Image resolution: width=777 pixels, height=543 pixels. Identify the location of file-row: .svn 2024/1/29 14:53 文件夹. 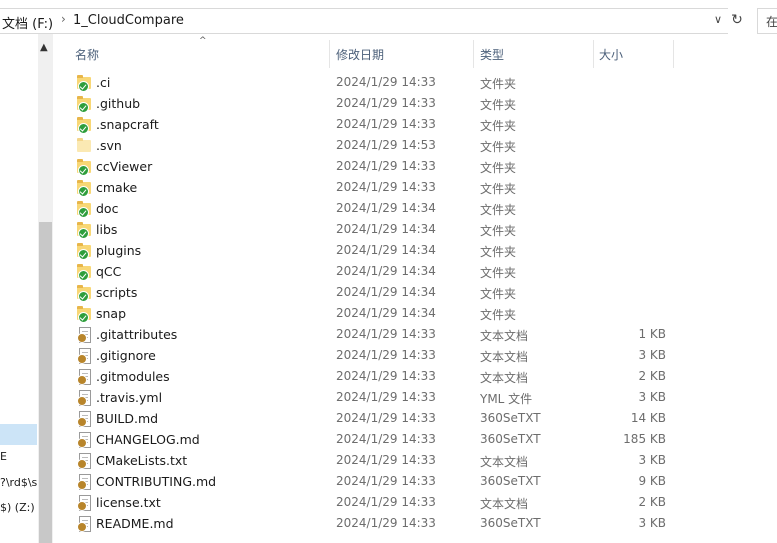
(415, 145).